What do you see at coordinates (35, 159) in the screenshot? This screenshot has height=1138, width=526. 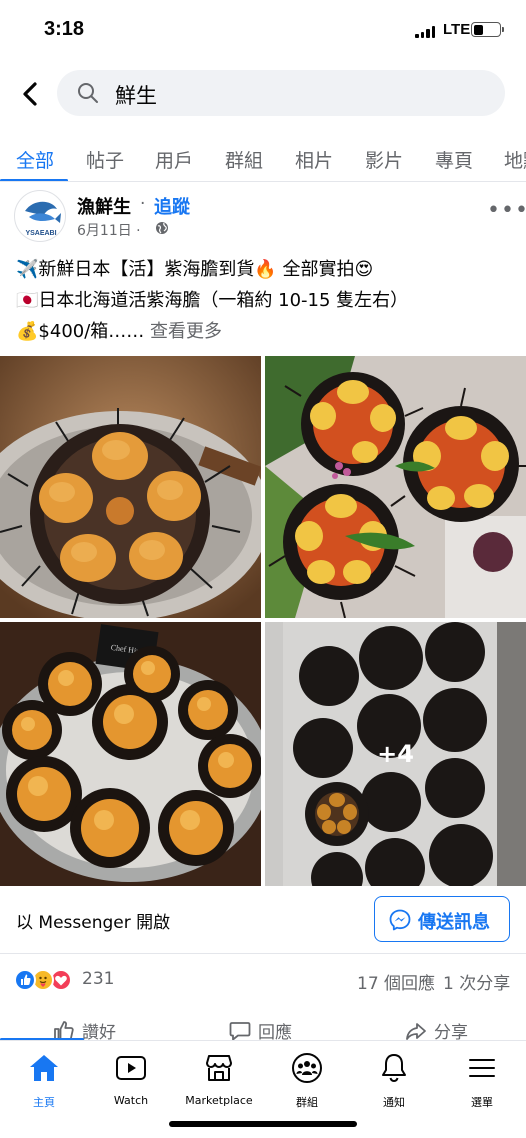 I see `tab-all: 全部` at bounding box center [35, 159].